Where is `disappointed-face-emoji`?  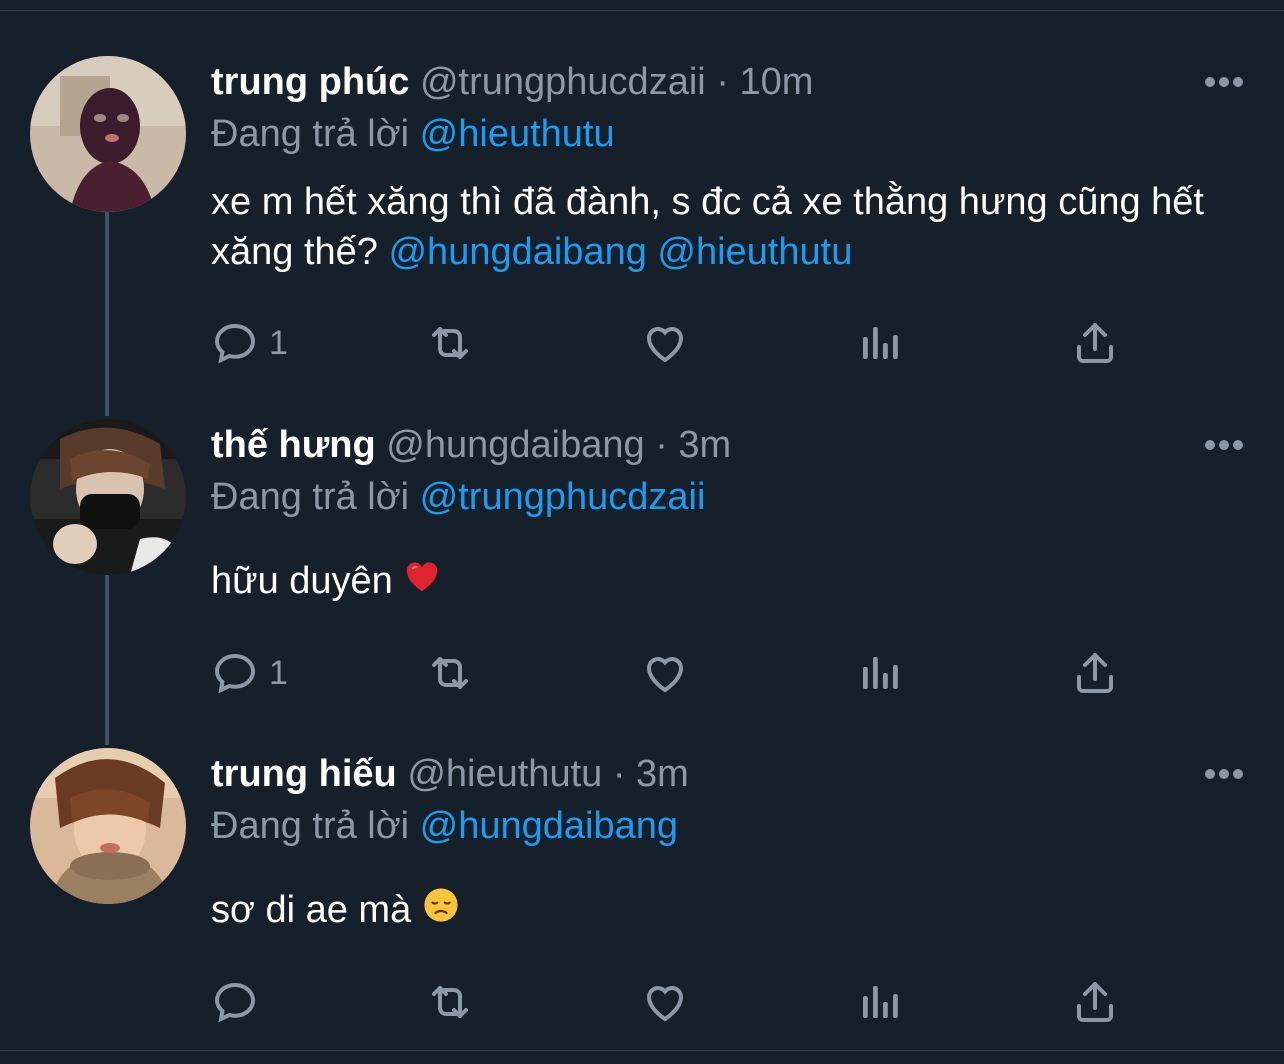 disappointed-face-emoji is located at coordinates (441, 911).